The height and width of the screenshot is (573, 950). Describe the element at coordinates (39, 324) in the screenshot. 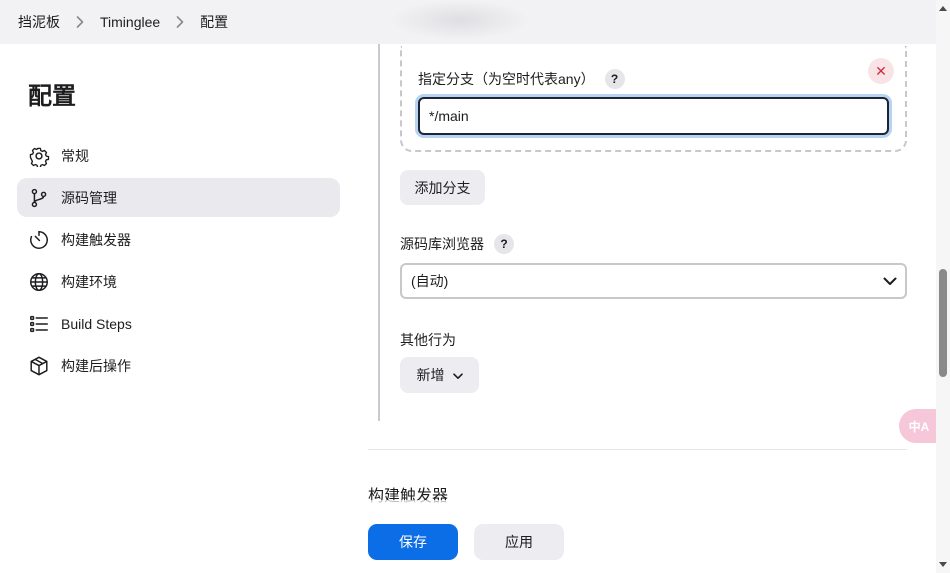

I see `list-icon` at that location.